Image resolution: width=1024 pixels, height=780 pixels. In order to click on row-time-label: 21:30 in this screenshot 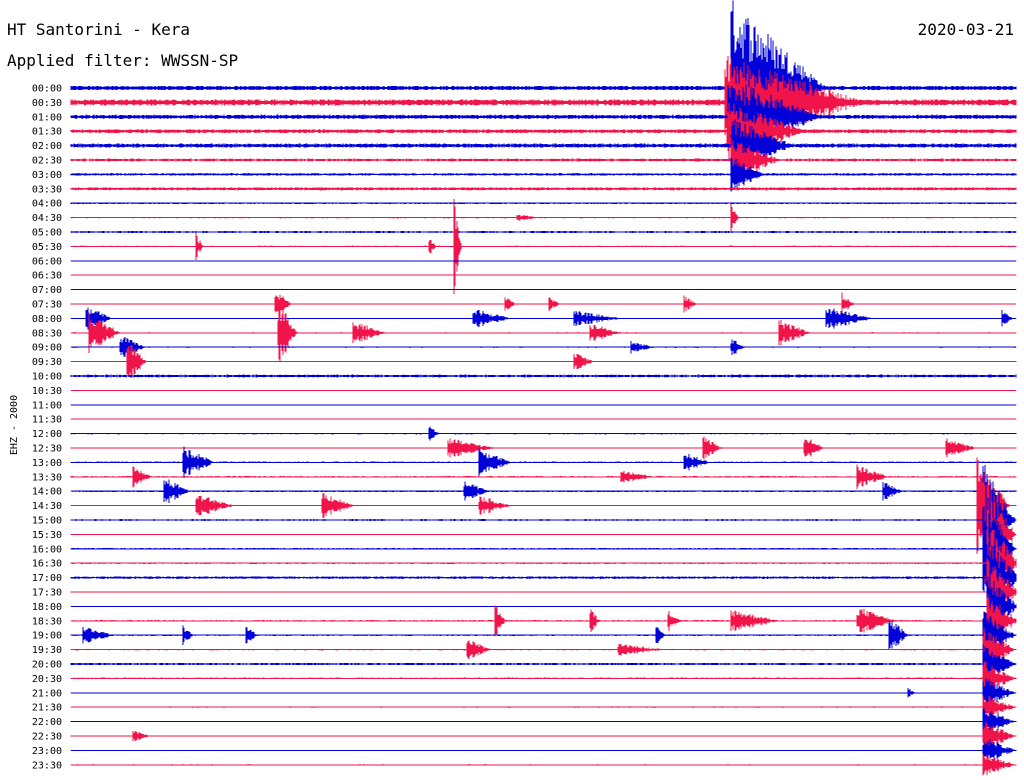, I will do `click(47, 708)`.